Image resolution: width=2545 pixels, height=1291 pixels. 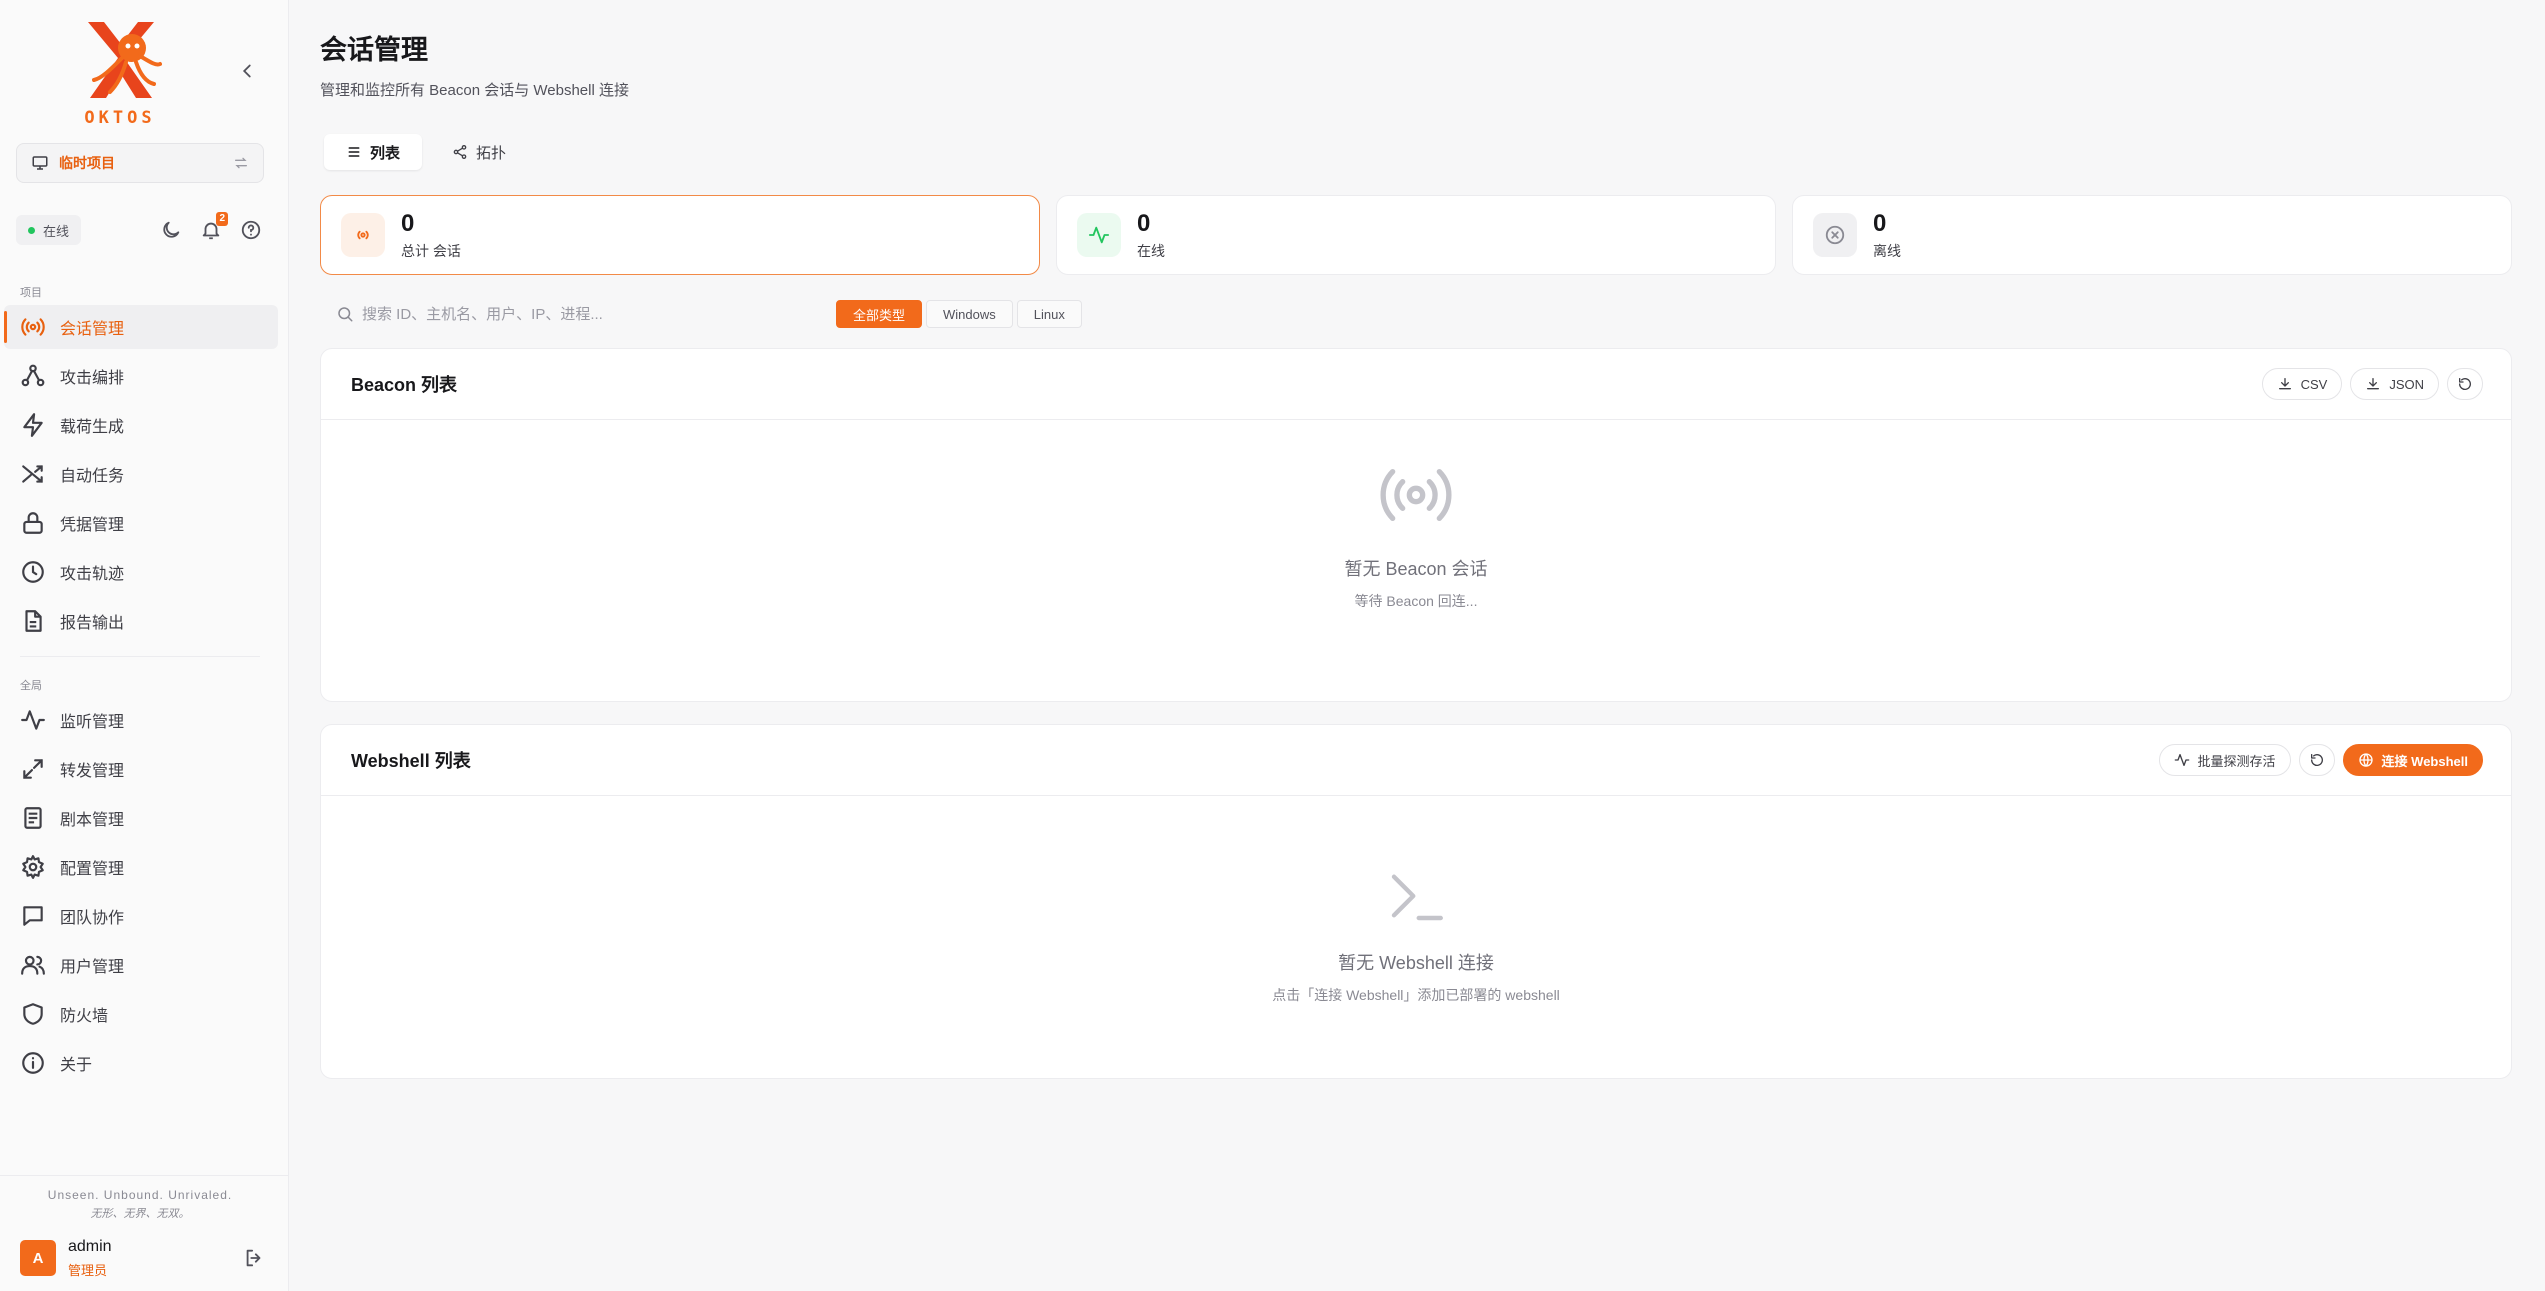 I want to click on online-status-badge: 在线, so click(x=49, y=230).